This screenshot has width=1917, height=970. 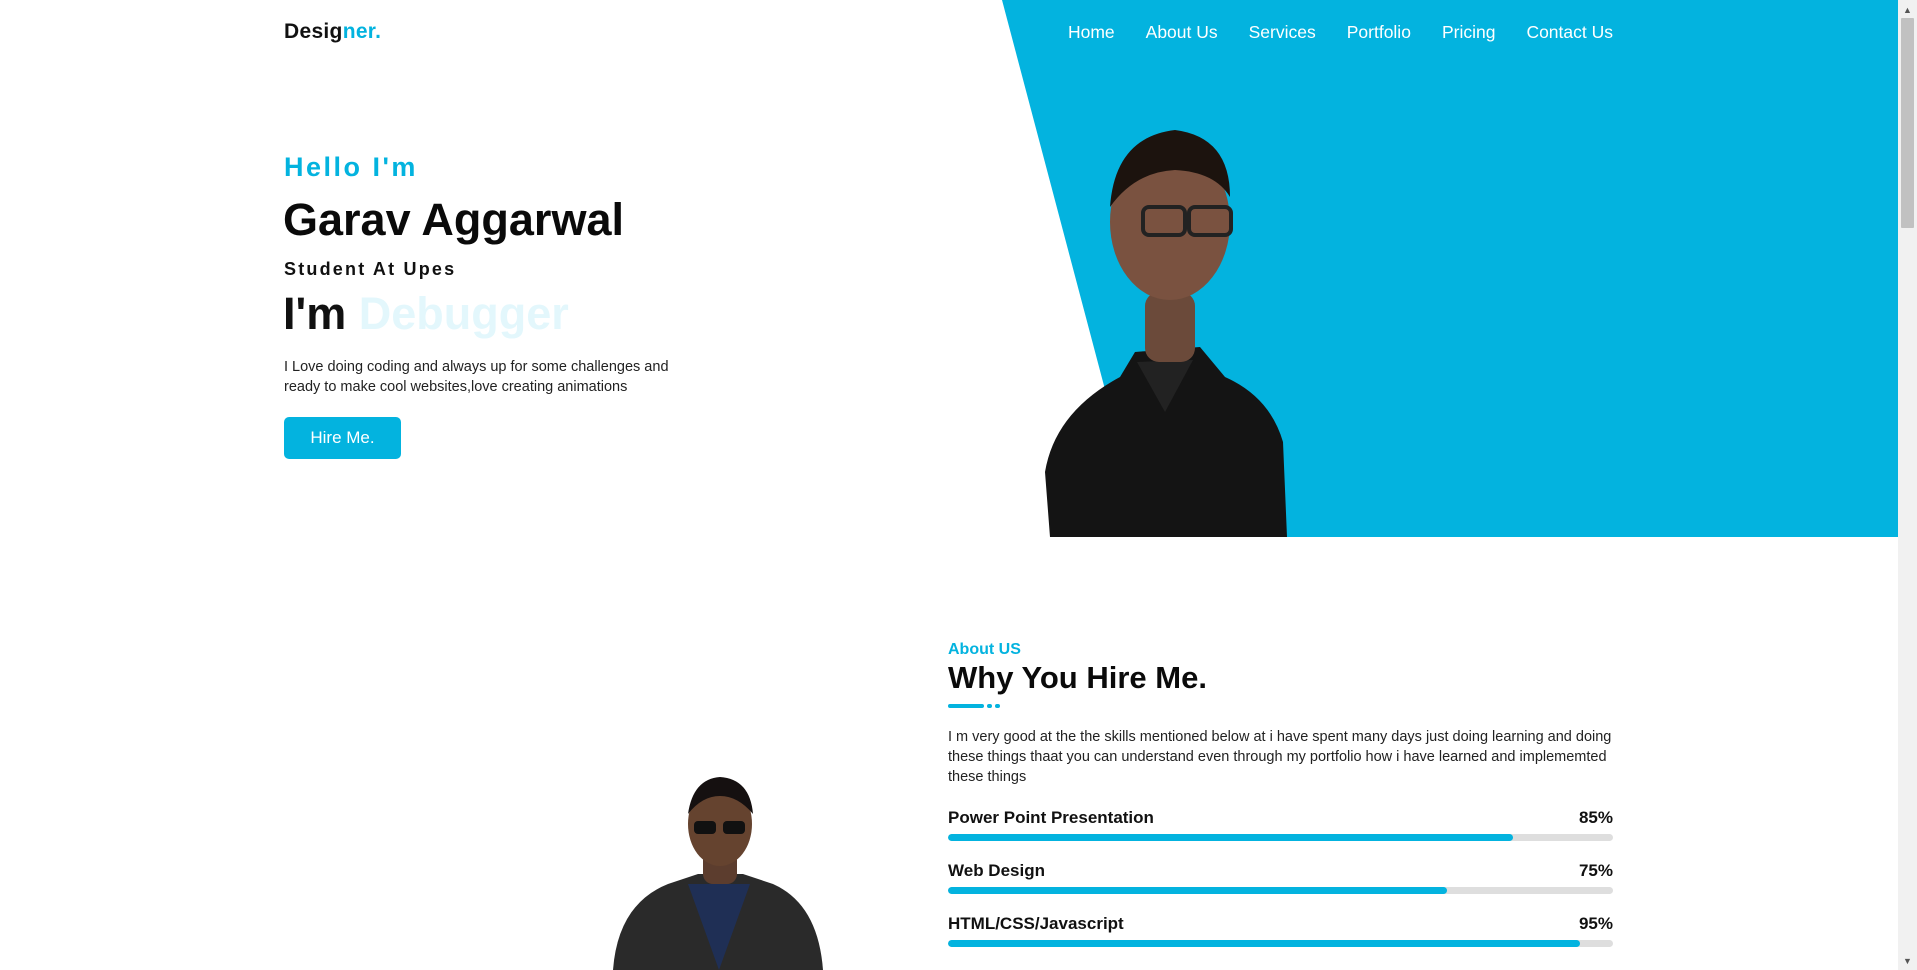 I want to click on nav-pricing: Pricing, so click(x=1469, y=32).